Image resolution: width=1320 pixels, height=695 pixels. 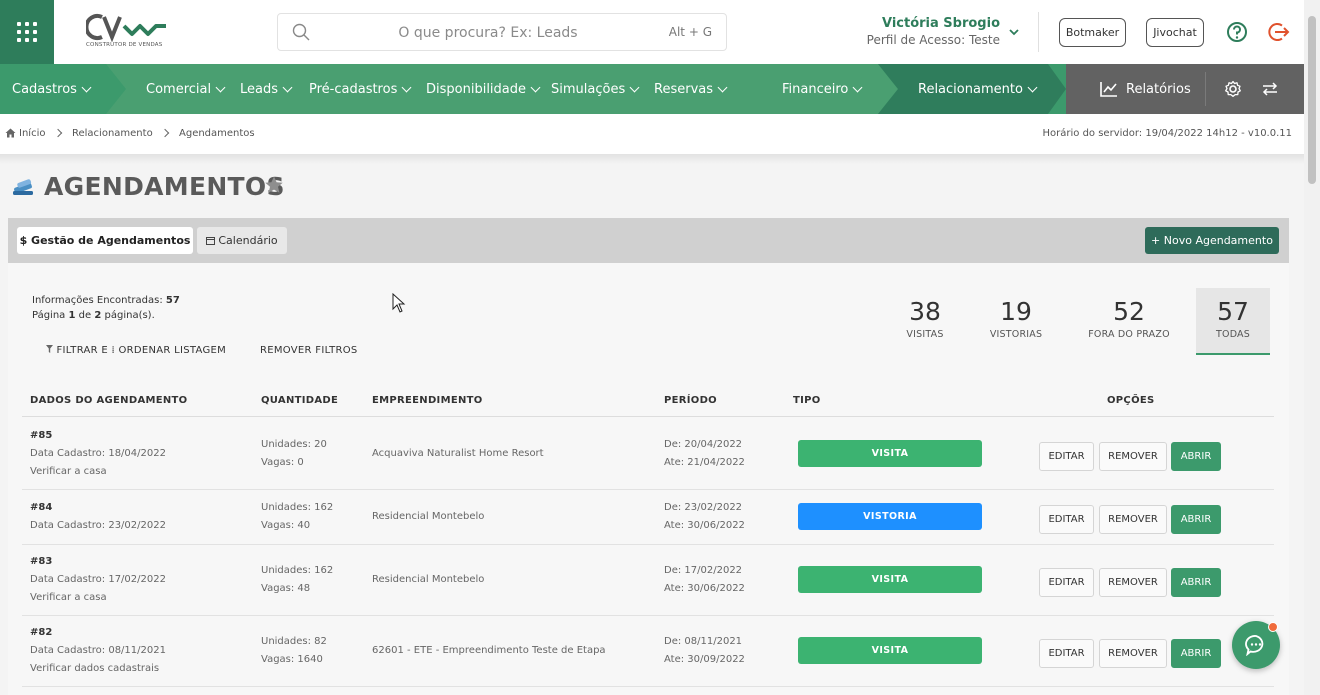 What do you see at coordinates (933, 31) in the screenshot?
I see `user-menu: Victória Sbrogio Perfil de Acesso: Teste` at bounding box center [933, 31].